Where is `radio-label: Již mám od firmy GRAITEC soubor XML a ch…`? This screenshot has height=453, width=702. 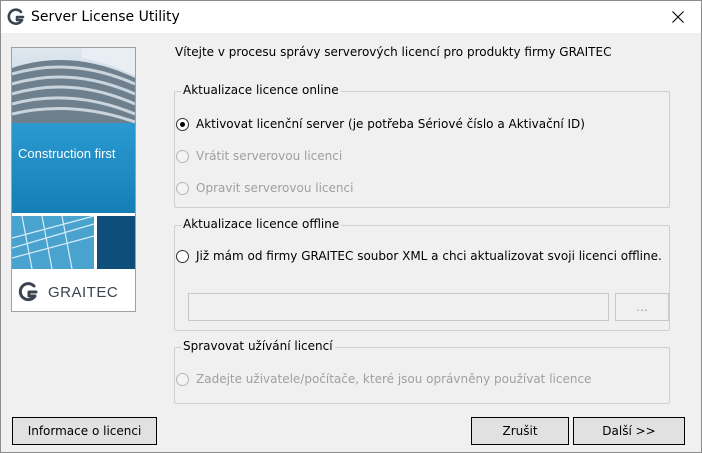
radio-label: Již mám od firmy GRAITEC soubor XML a ch… is located at coordinates (429, 256).